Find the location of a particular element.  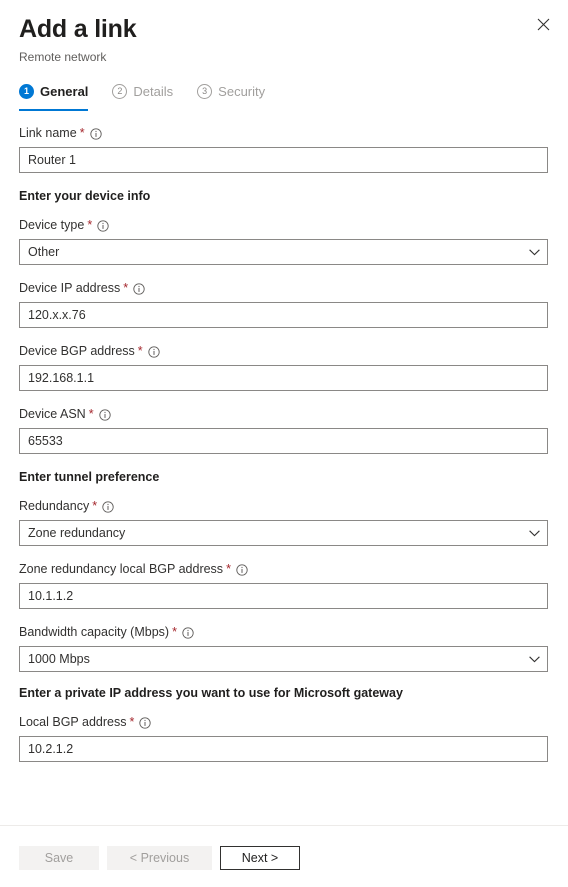

device-type-label-row: Device type * is located at coordinates (284, 225).